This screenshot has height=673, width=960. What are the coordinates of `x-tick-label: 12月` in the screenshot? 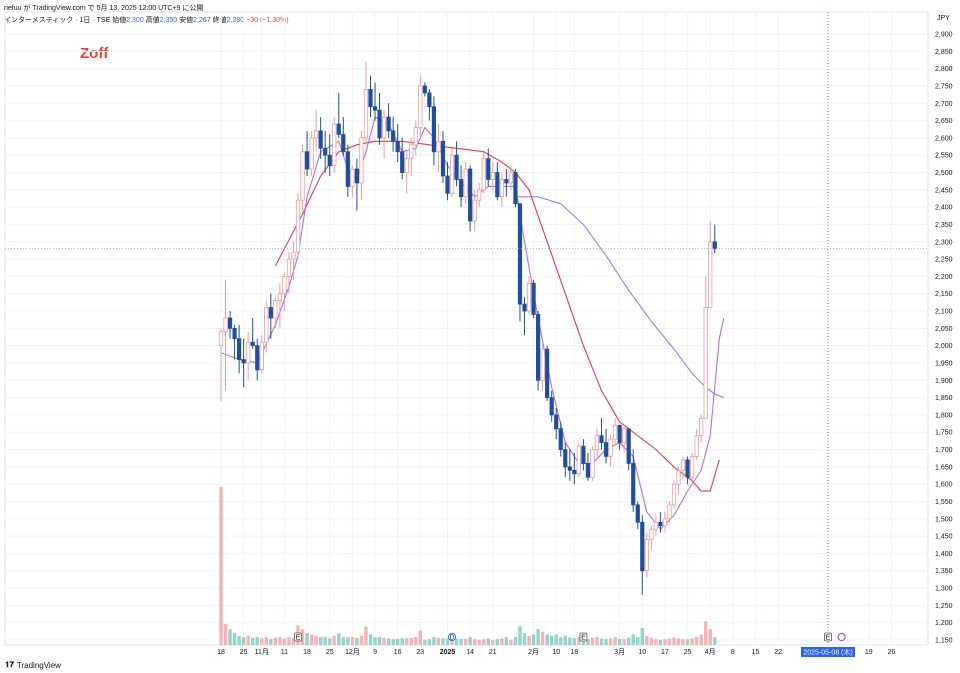 It's located at (352, 652).